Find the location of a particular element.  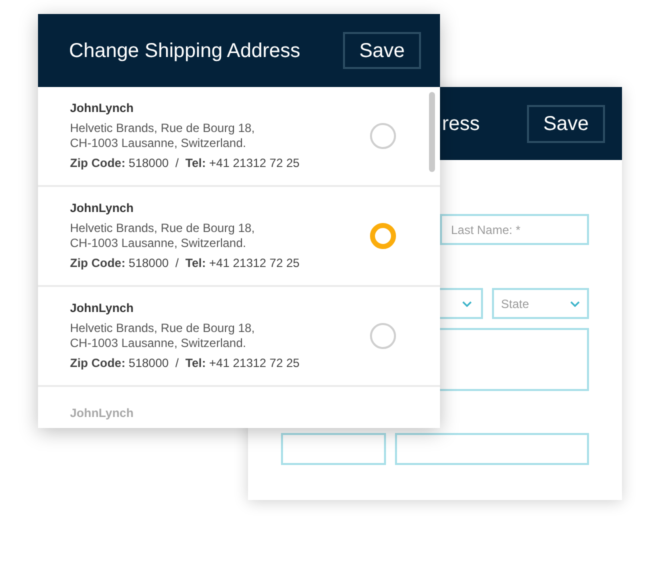

dialog-title: ress is located at coordinates (461, 124).